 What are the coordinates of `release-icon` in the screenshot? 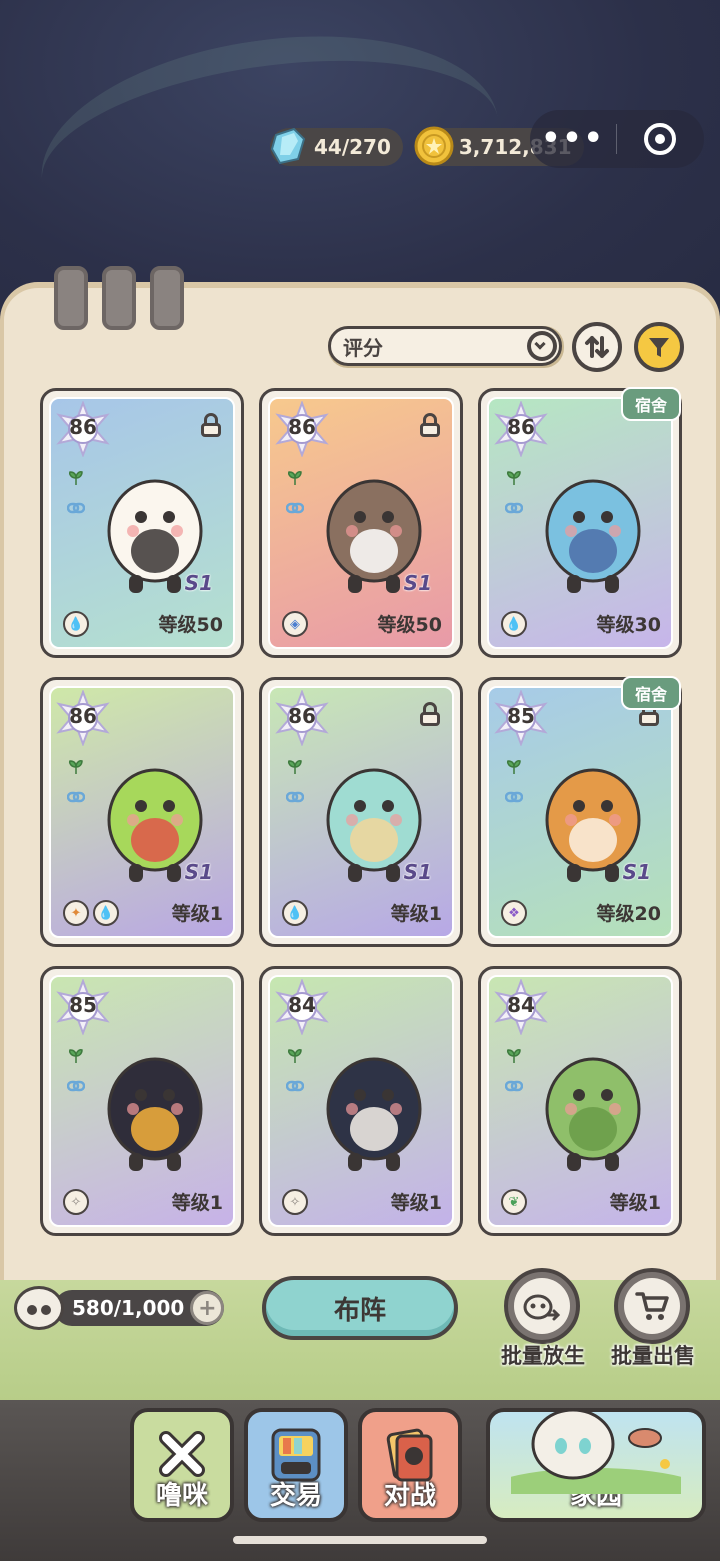 It's located at (542, 1306).